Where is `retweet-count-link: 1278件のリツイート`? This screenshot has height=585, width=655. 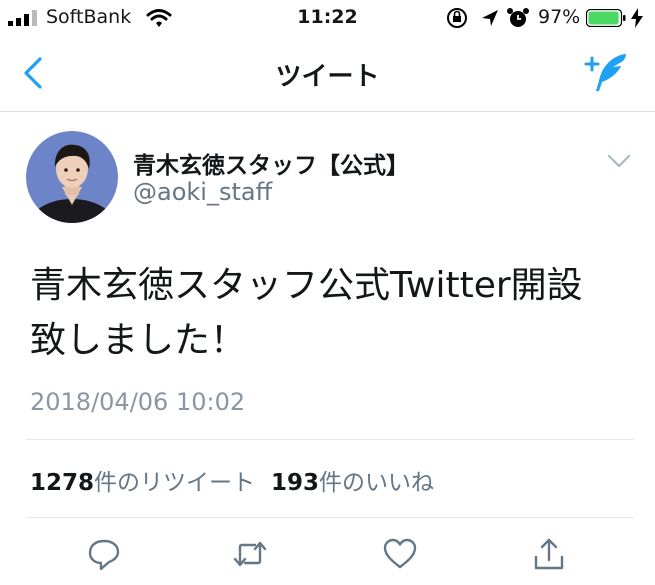 retweet-count-link: 1278件のリツイート is located at coordinates (142, 483).